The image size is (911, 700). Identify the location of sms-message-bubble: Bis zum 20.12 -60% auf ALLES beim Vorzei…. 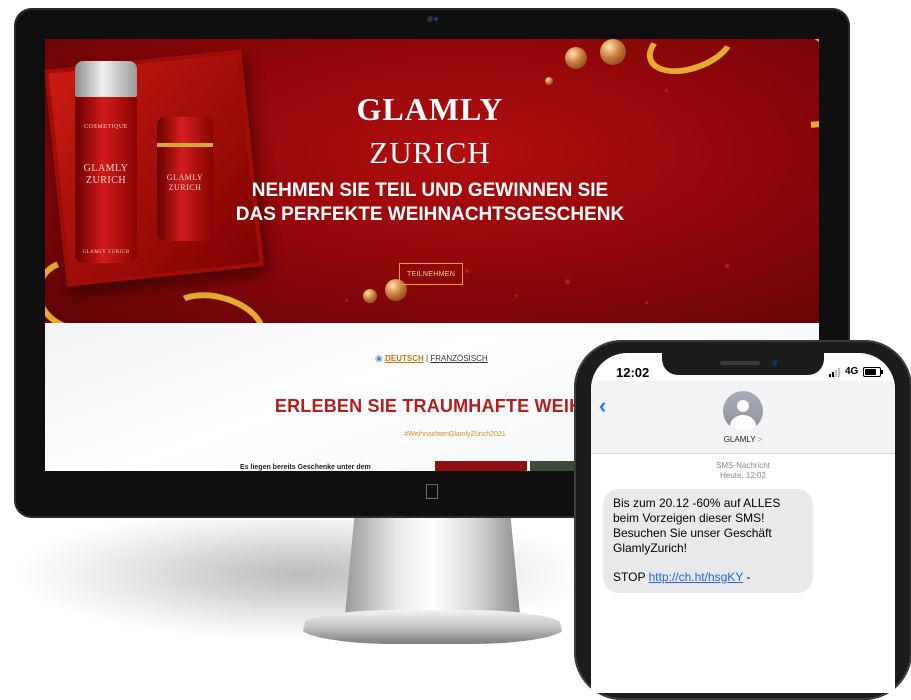
(708, 541).